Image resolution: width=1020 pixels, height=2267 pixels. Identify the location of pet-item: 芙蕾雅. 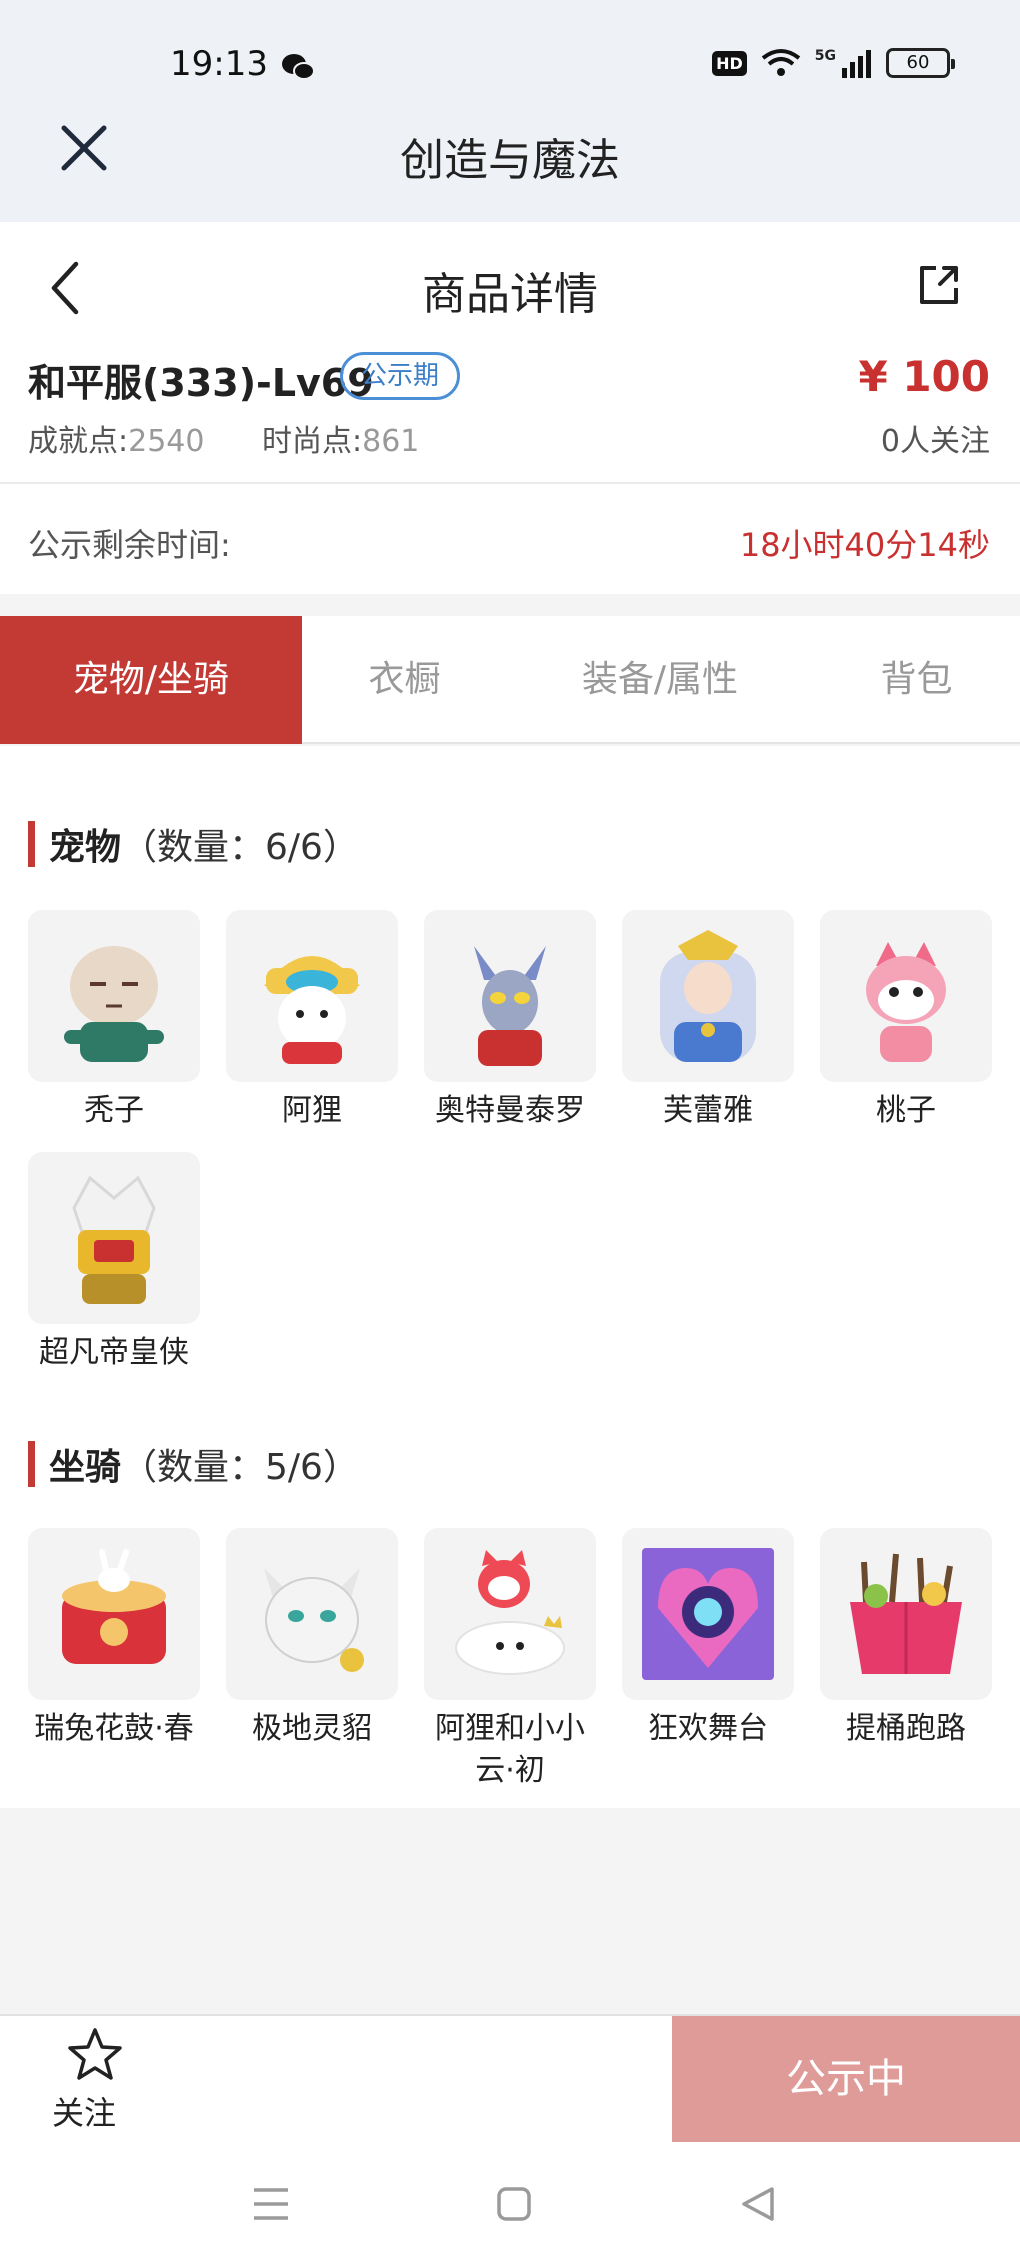
(708, 1021).